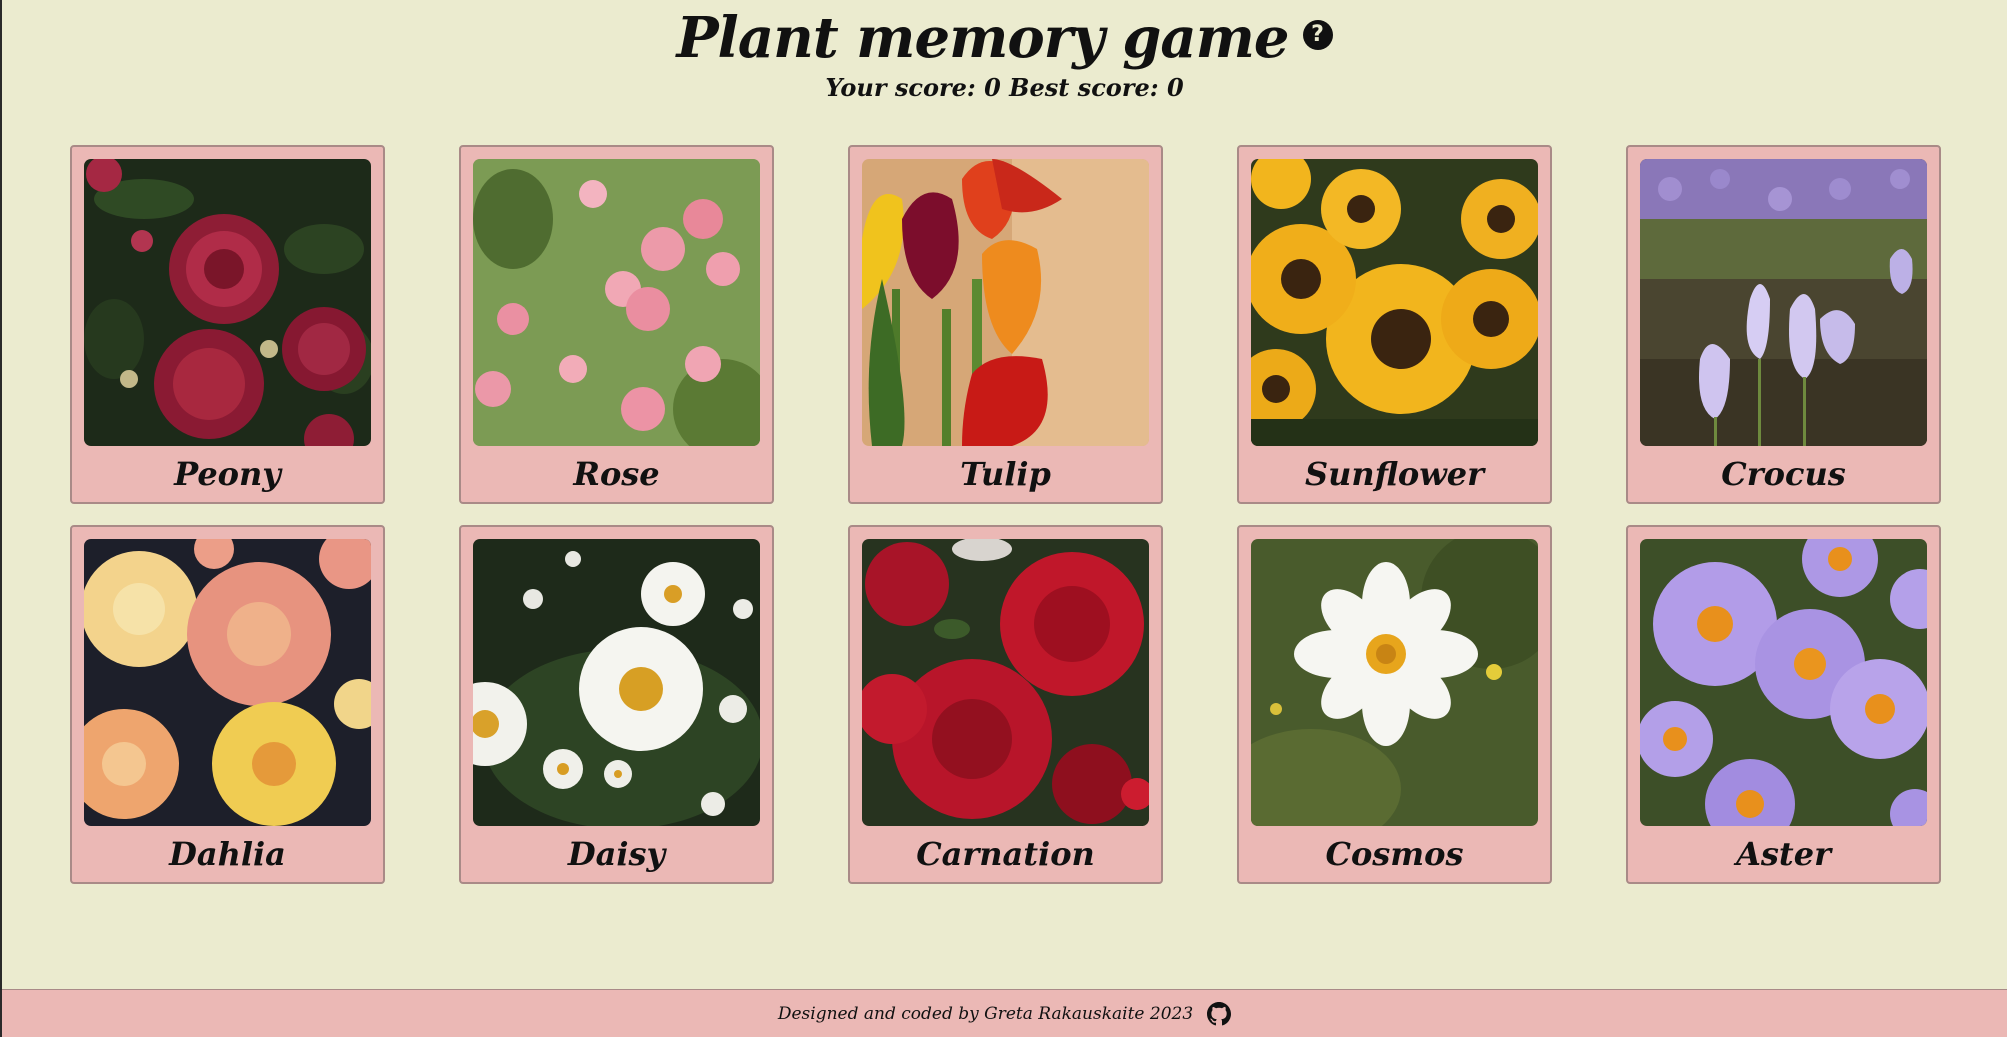 The height and width of the screenshot is (1037, 2007). I want to click on card-label: Sunflower, so click(1394, 474).